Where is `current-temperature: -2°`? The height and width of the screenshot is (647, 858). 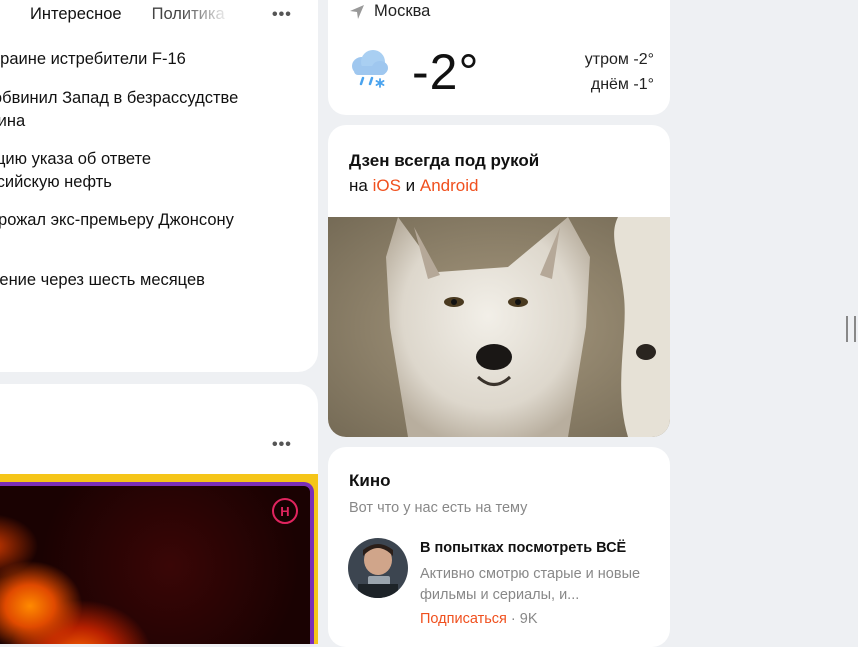
current-temperature: -2° is located at coordinates (446, 72).